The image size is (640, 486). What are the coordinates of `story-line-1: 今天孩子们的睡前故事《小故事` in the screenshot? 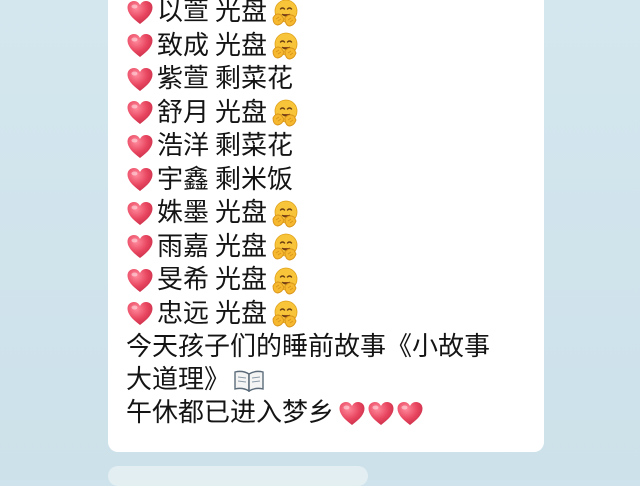 It's located at (335, 347).